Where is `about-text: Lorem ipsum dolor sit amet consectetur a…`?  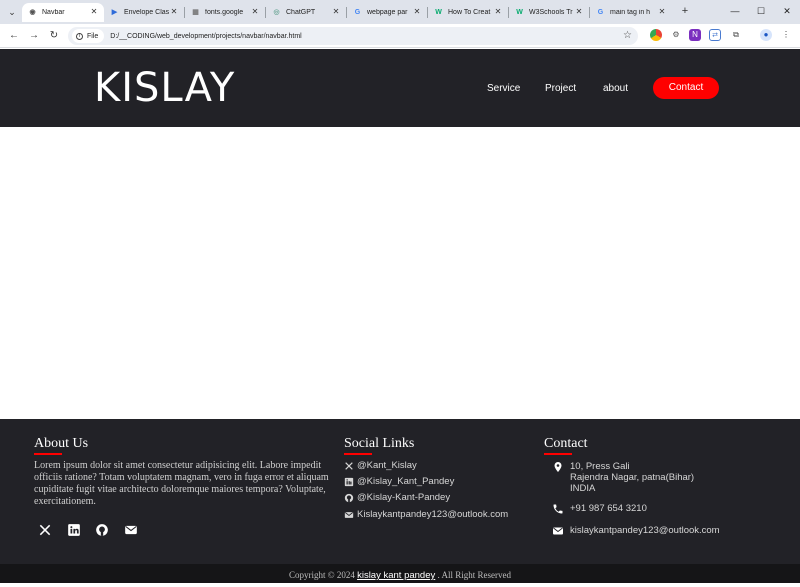
about-text: Lorem ipsum dolor sit amet consectetur a… is located at coordinates (181, 483).